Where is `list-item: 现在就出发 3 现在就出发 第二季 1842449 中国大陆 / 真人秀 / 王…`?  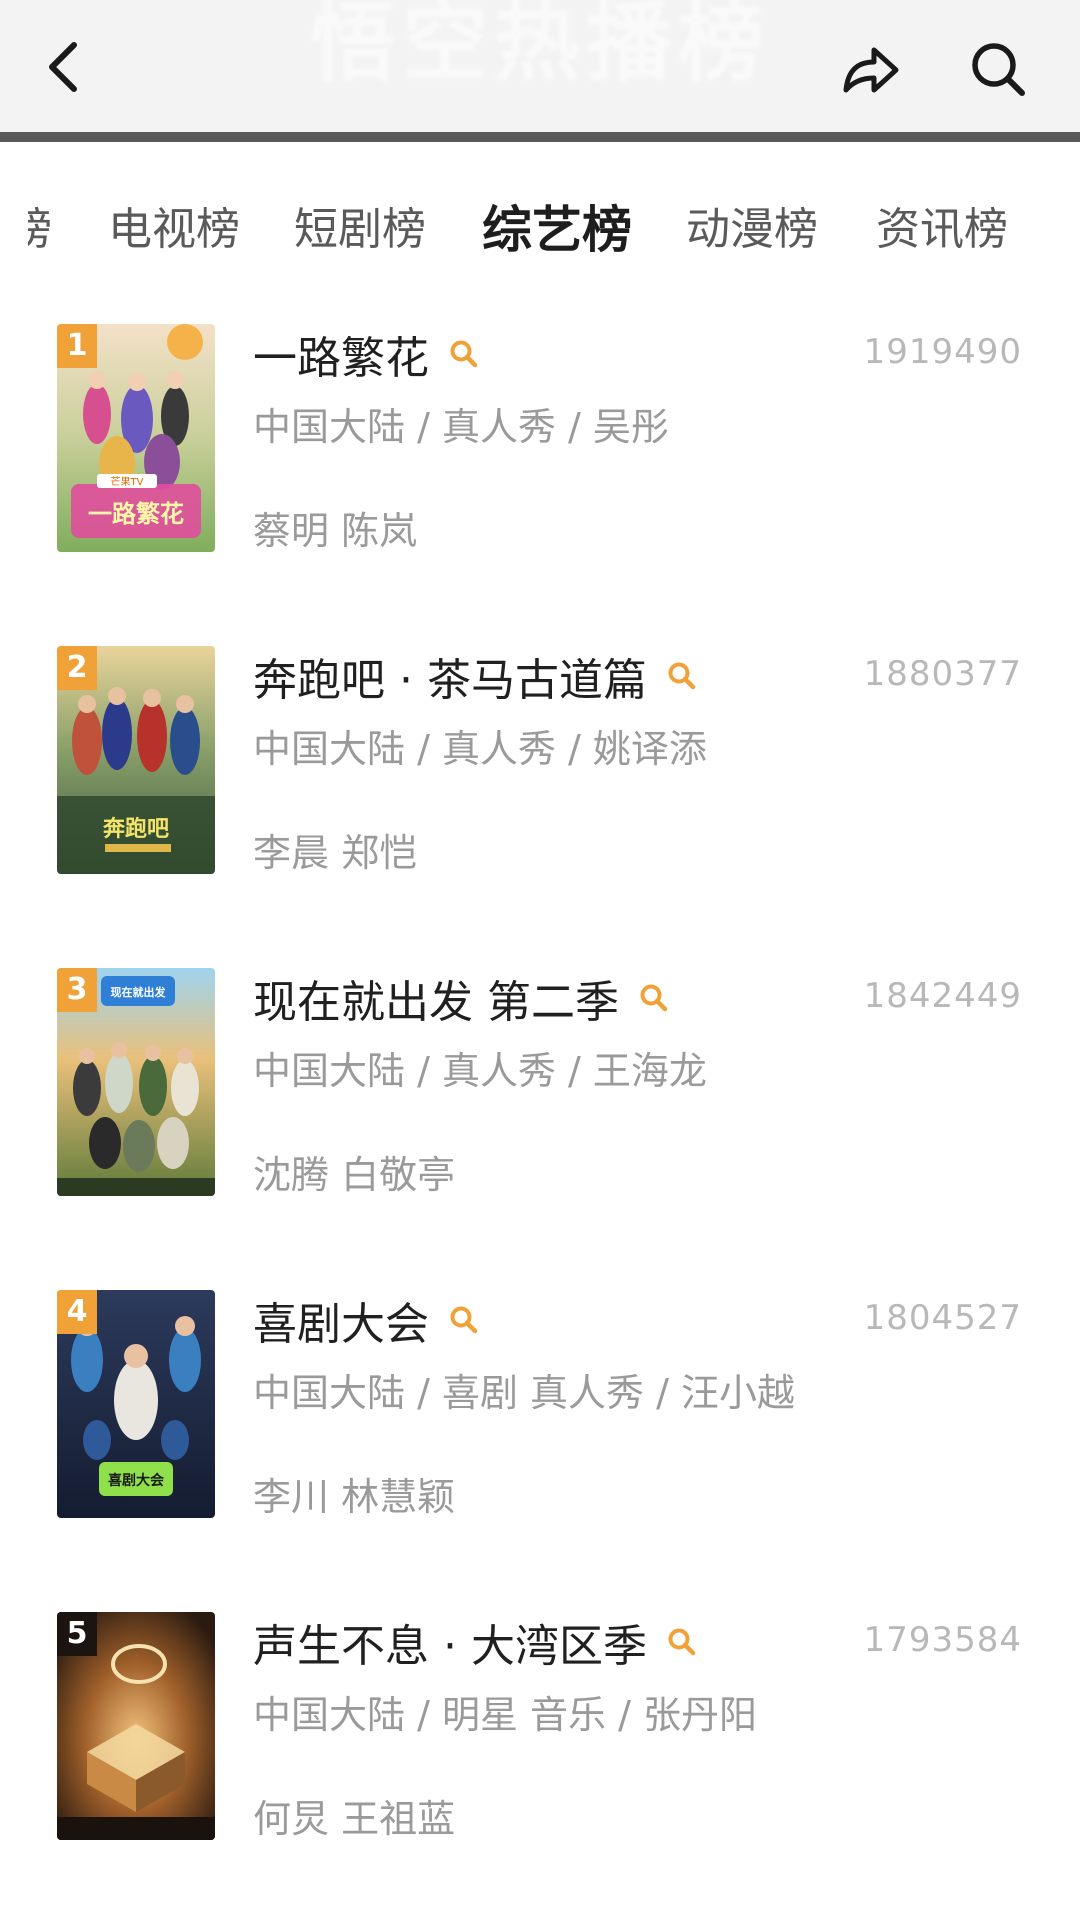 list-item: 现在就出发 3 现在就出发 第二季 1842449 中国大陆 / 真人秀 / 王… is located at coordinates (540, 1084).